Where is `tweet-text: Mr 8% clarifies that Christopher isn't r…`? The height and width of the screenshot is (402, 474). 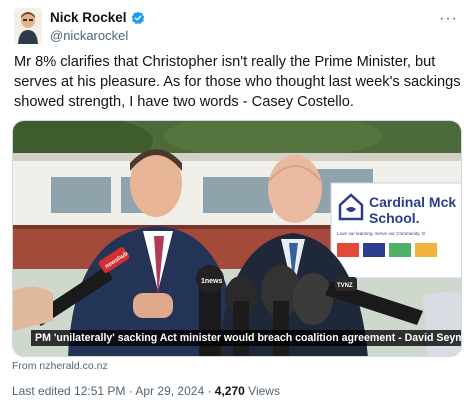 tweet-text: Mr 8% clarifies that Christopher isn't r… is located at coordinates (237, 82).